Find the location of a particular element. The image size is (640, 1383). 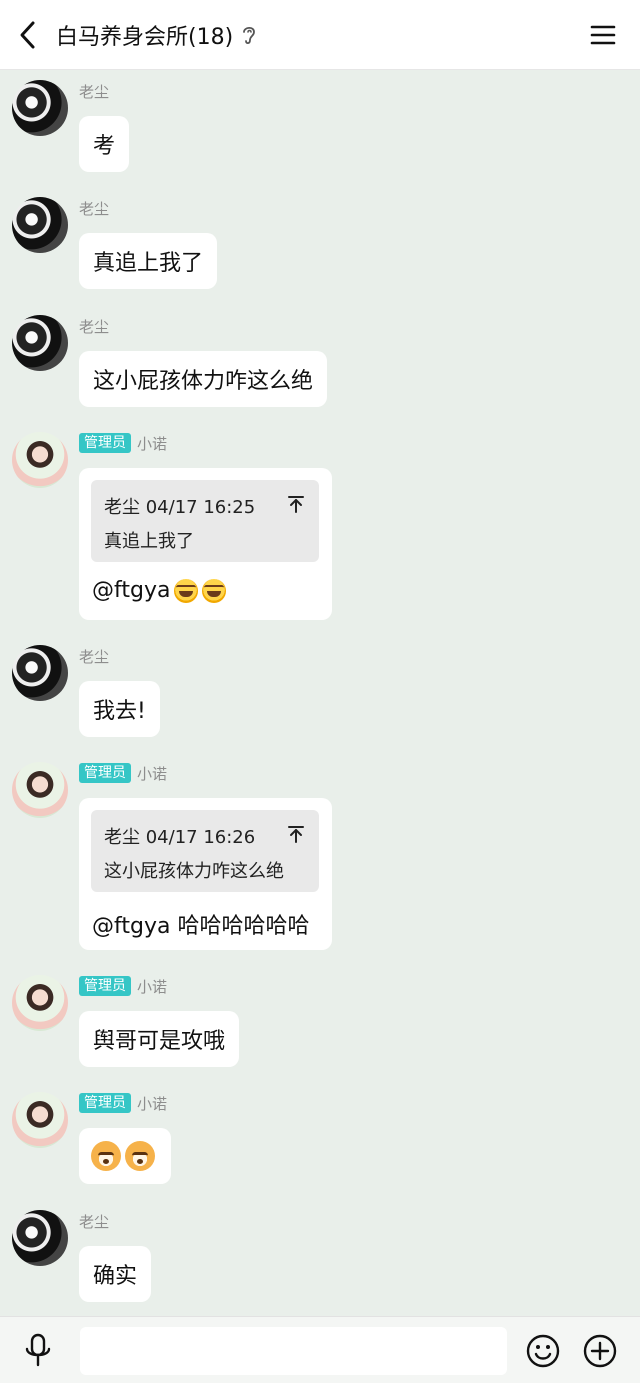

quote-text: 这小屁孩体力咋这么绝 is located at coordinates (194, 871).